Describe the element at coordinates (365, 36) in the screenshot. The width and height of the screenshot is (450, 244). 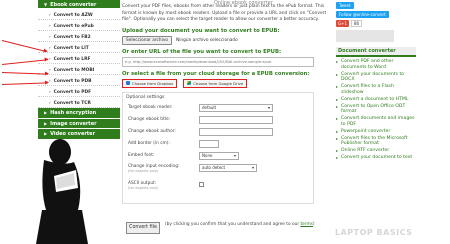
I see `ad-placeholder` at that location.